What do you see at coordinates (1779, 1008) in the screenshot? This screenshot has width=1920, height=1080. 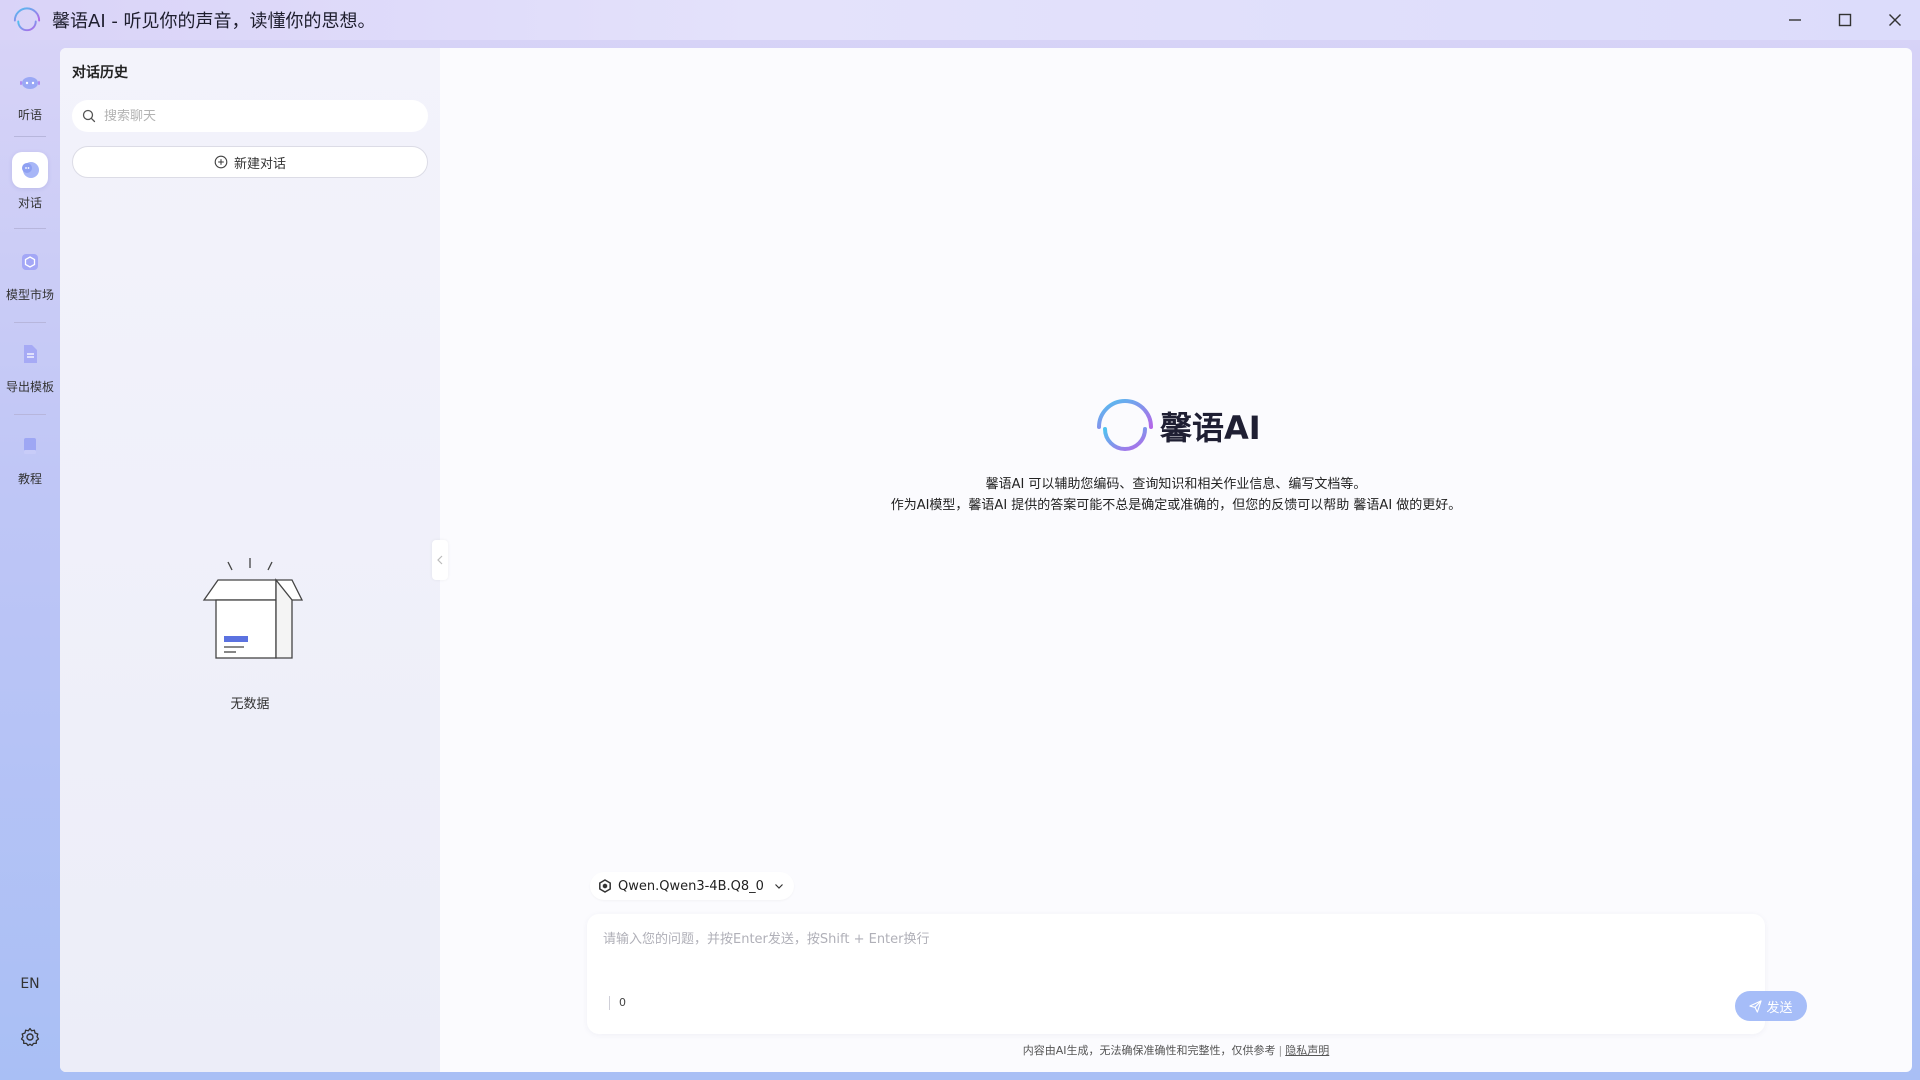 I see `send-label: 发送` at bounding box center [1779, 1008].